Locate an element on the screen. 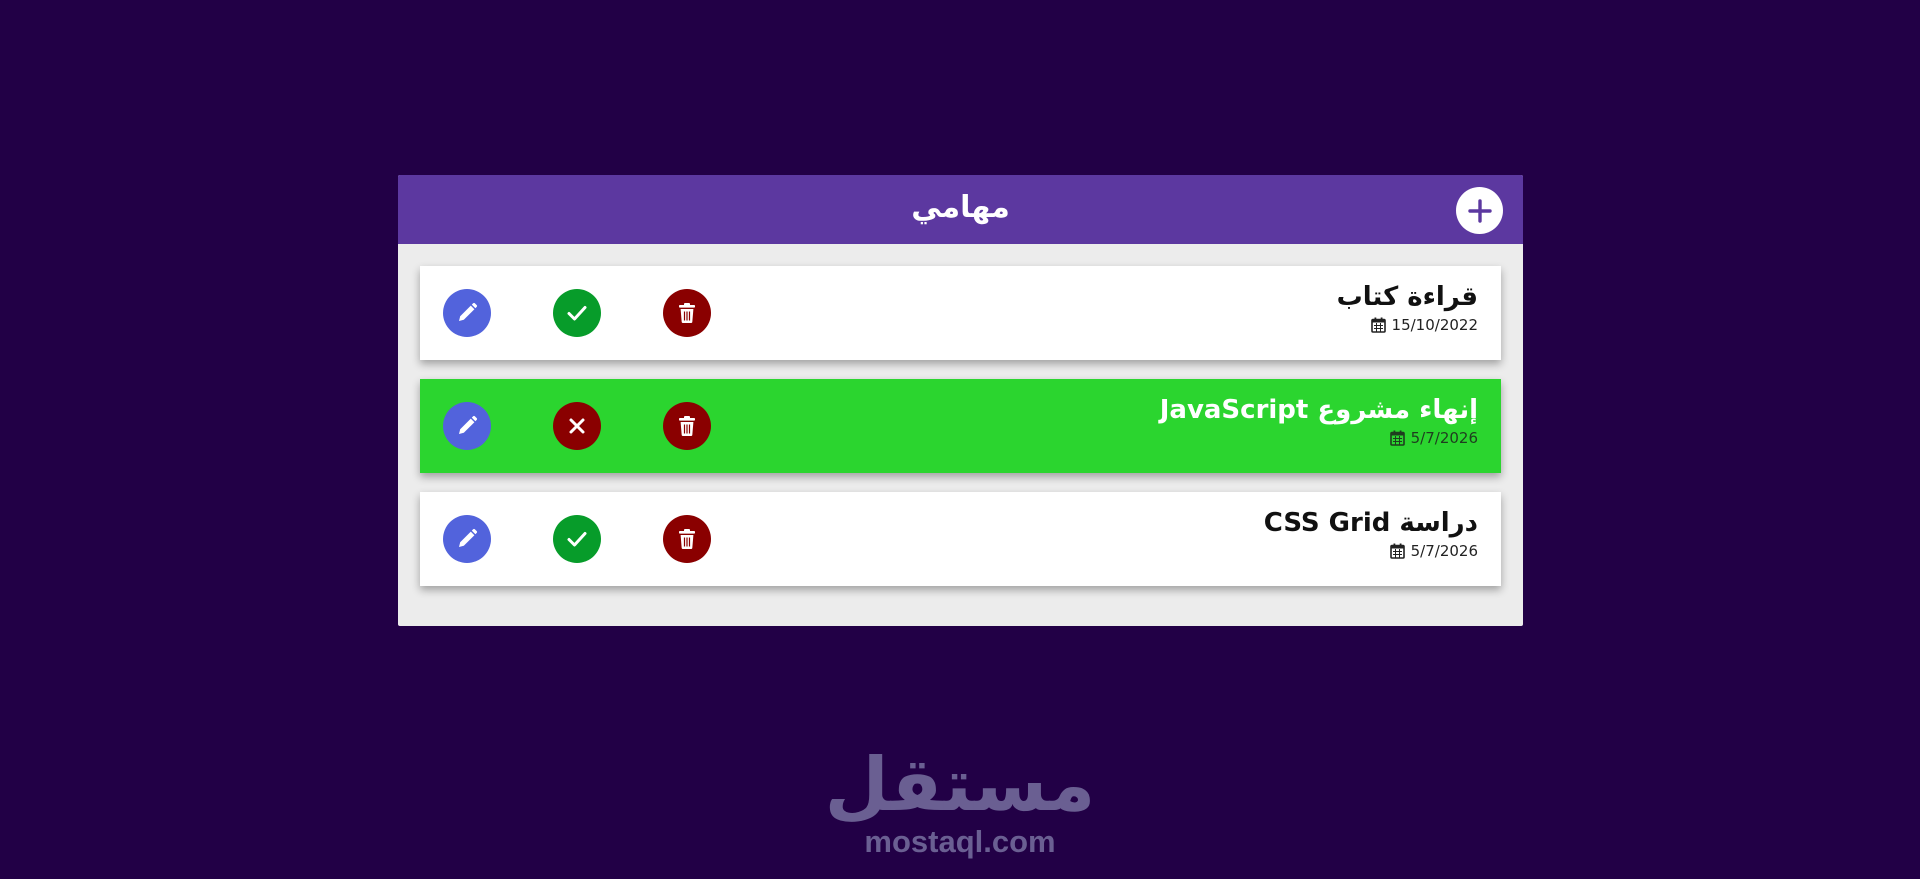  close-icon is located at coordinates (577, 426).